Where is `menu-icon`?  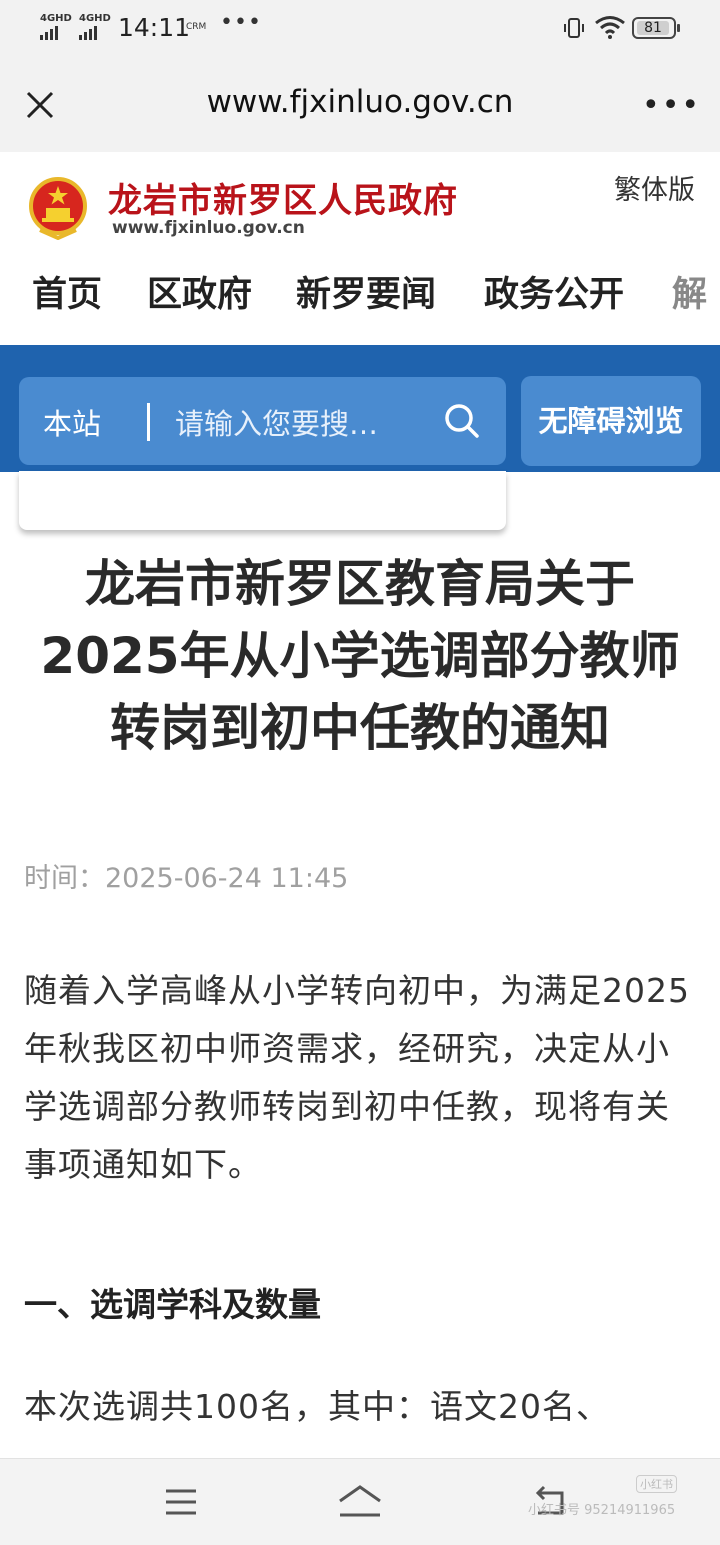
menu-icon is located at coordinates (181, 1502).